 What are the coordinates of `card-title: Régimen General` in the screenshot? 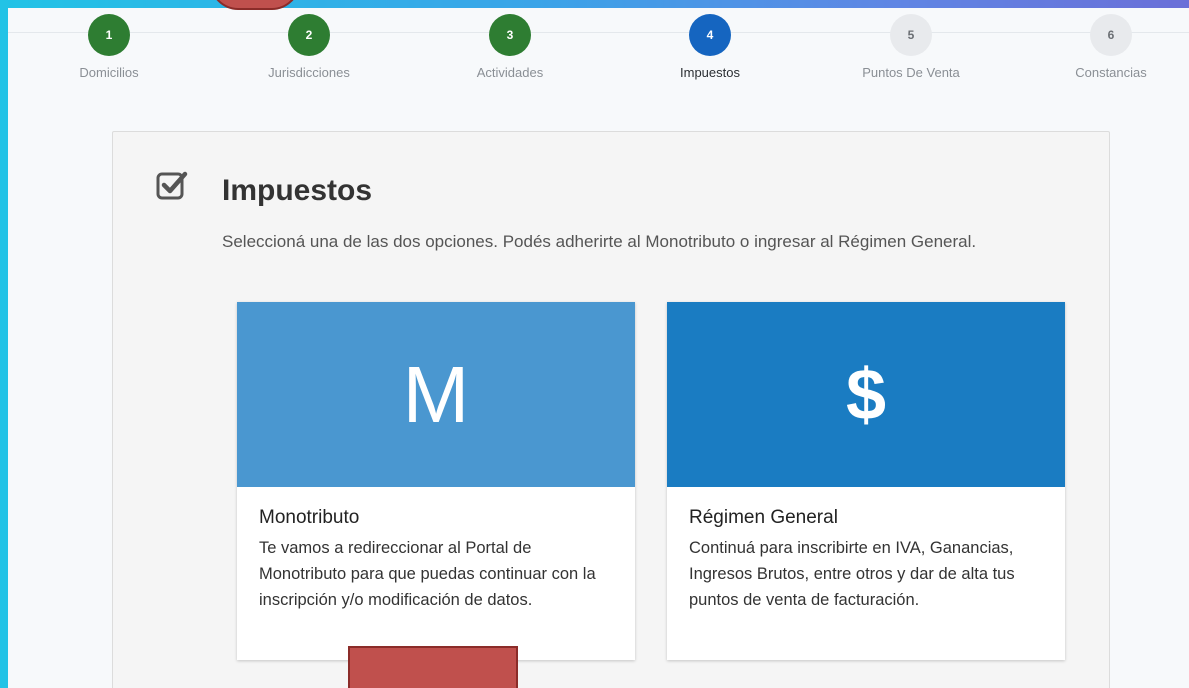 It's located at (763, 517).